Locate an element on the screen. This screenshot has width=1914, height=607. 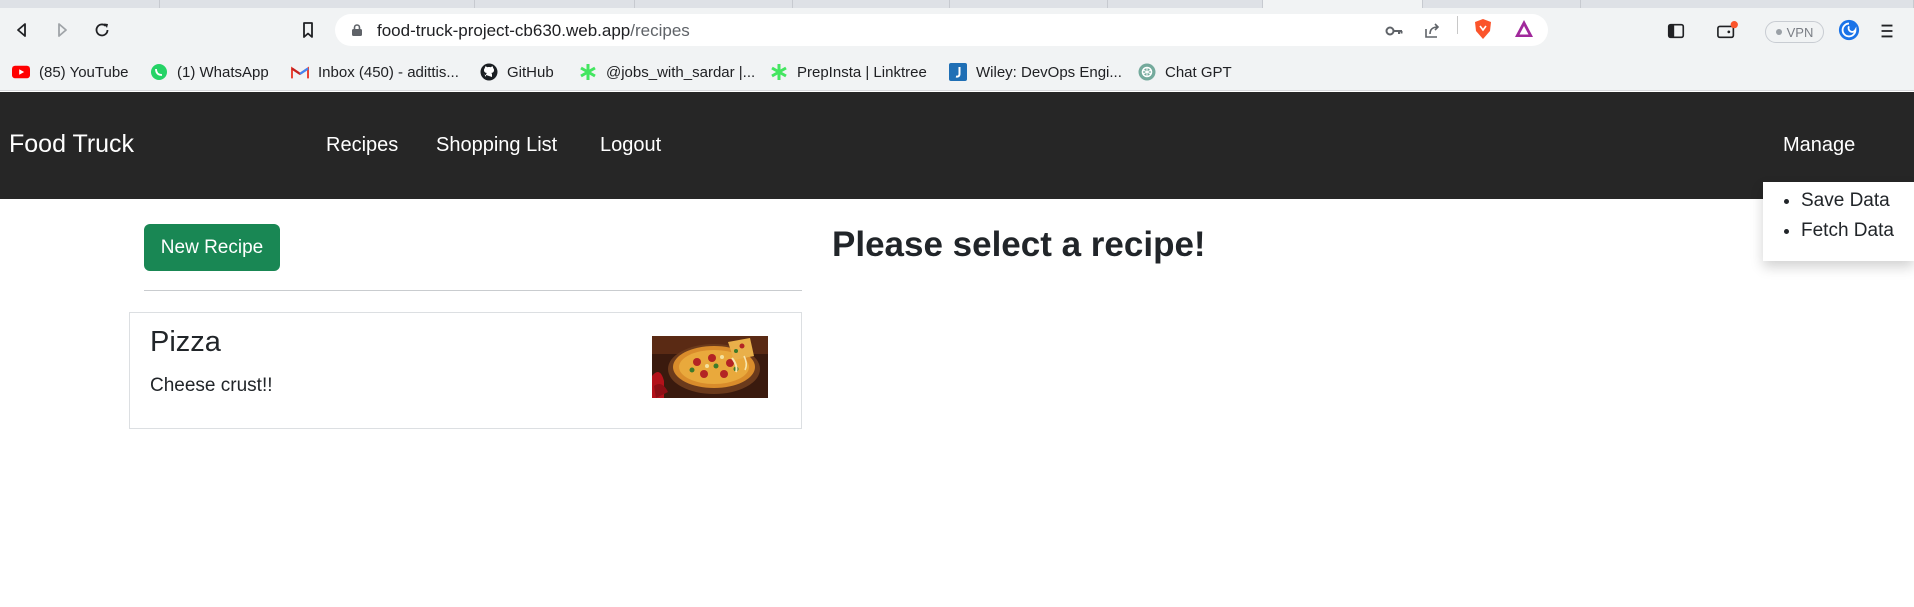
wiley-icon is located at coordinates (958, 72).